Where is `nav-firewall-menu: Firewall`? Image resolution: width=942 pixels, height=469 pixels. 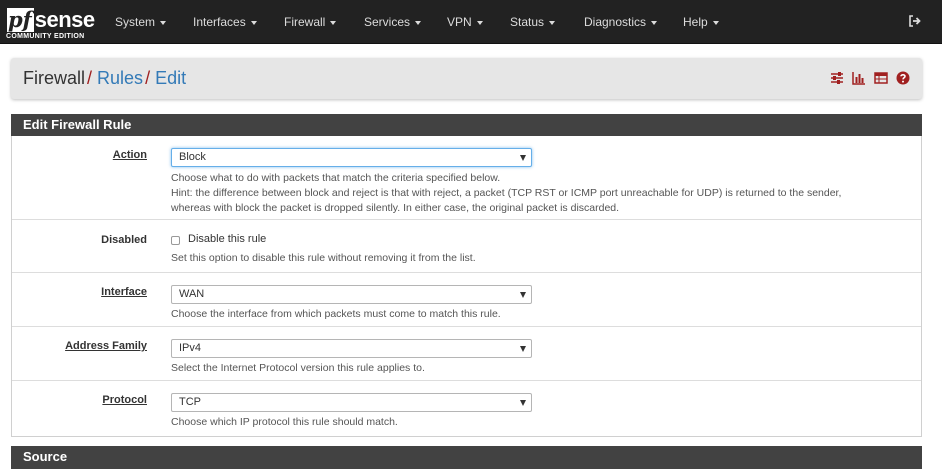
nav-firewall-menu: Firewall is located at coordinates (310, 22).